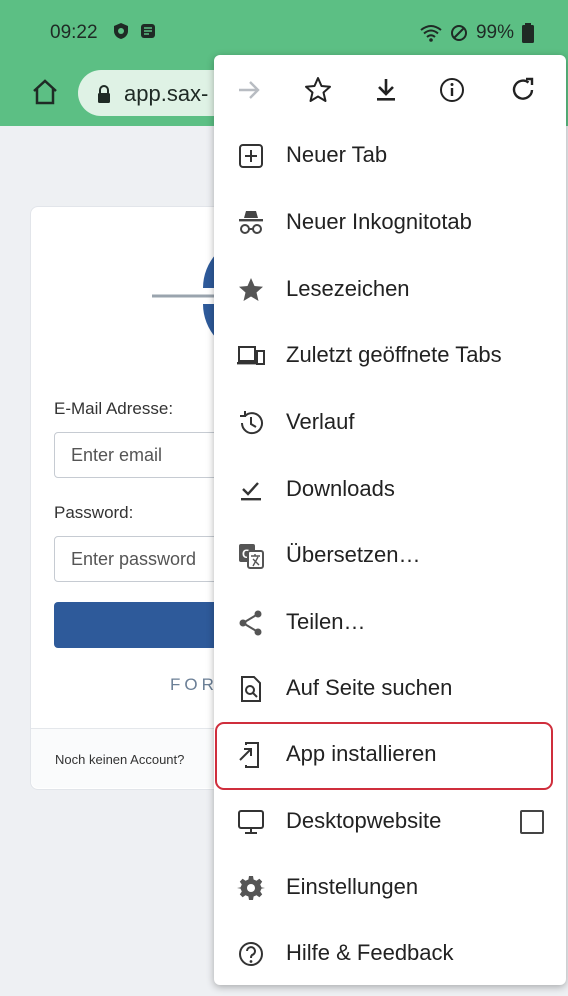 The height and width of the screenshot is (996, 568). I want to click on menu-item-incognito: Neuer Inkognitotab, so click(390, 223).